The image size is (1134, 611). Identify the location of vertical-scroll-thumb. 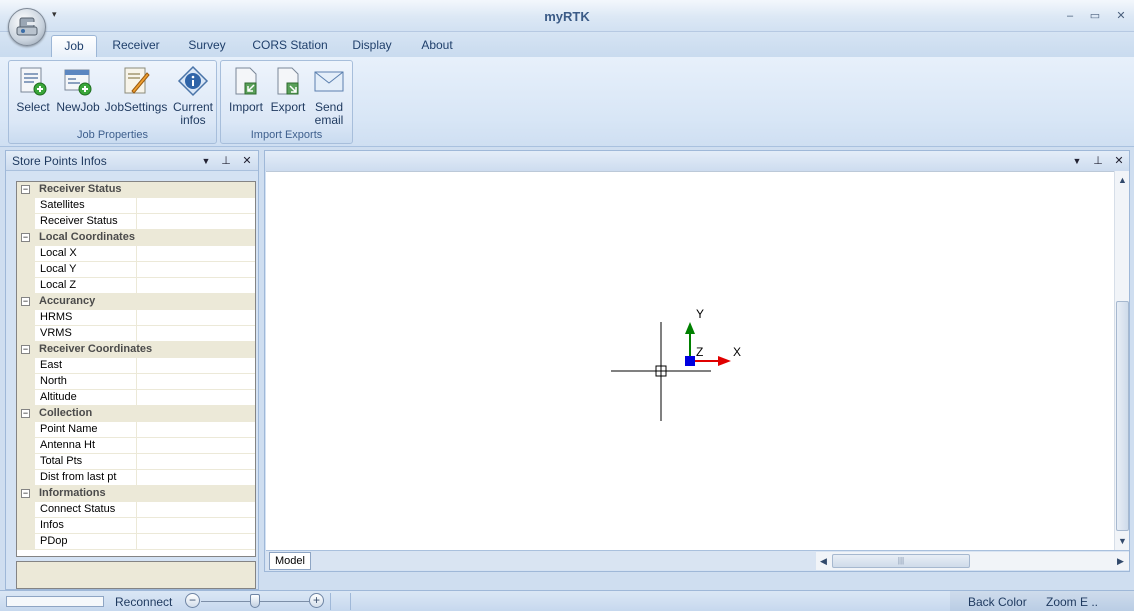
(1122, 416).